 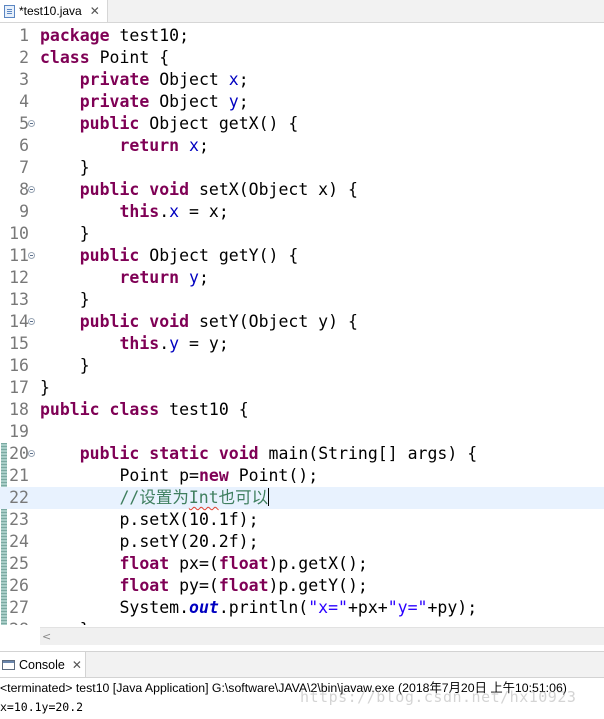 What do you see at coordinates (189, 101) in the screenshot?
I see `code-token: Object` at bounding box center [189, 101].